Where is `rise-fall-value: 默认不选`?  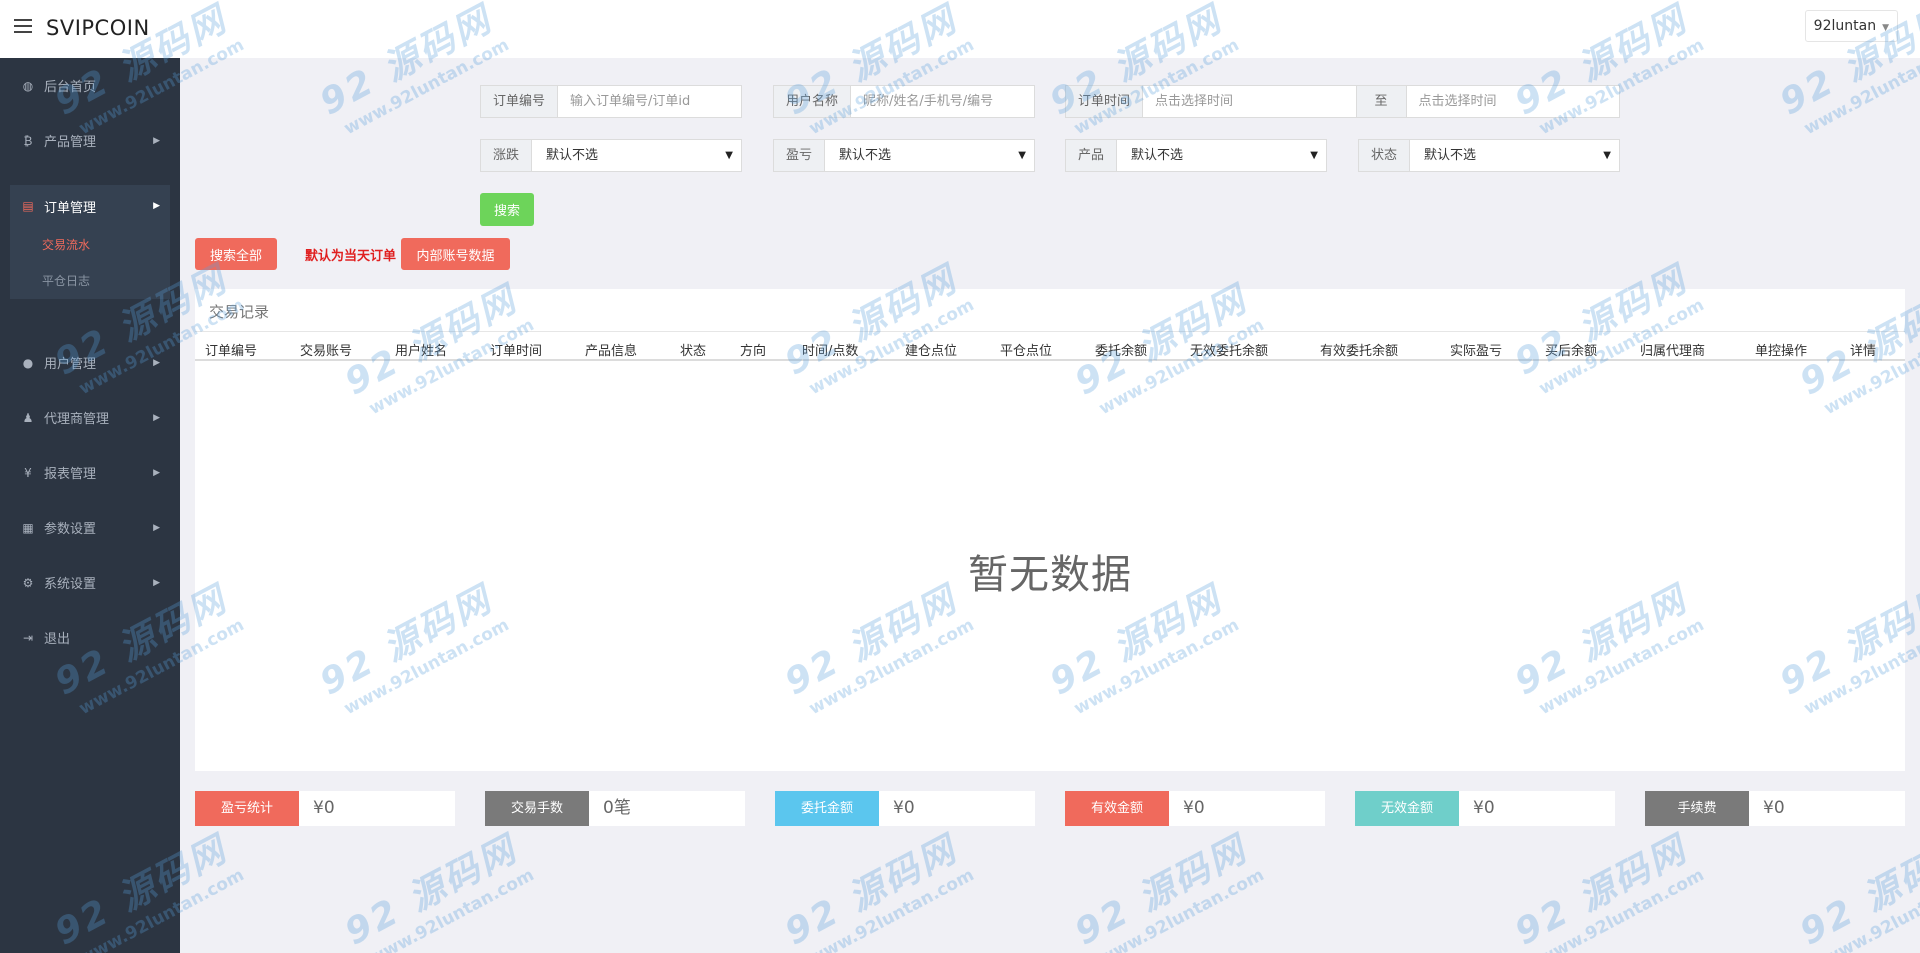 rise-fall-value: 默认不选 is located at coordinates (572, 155).